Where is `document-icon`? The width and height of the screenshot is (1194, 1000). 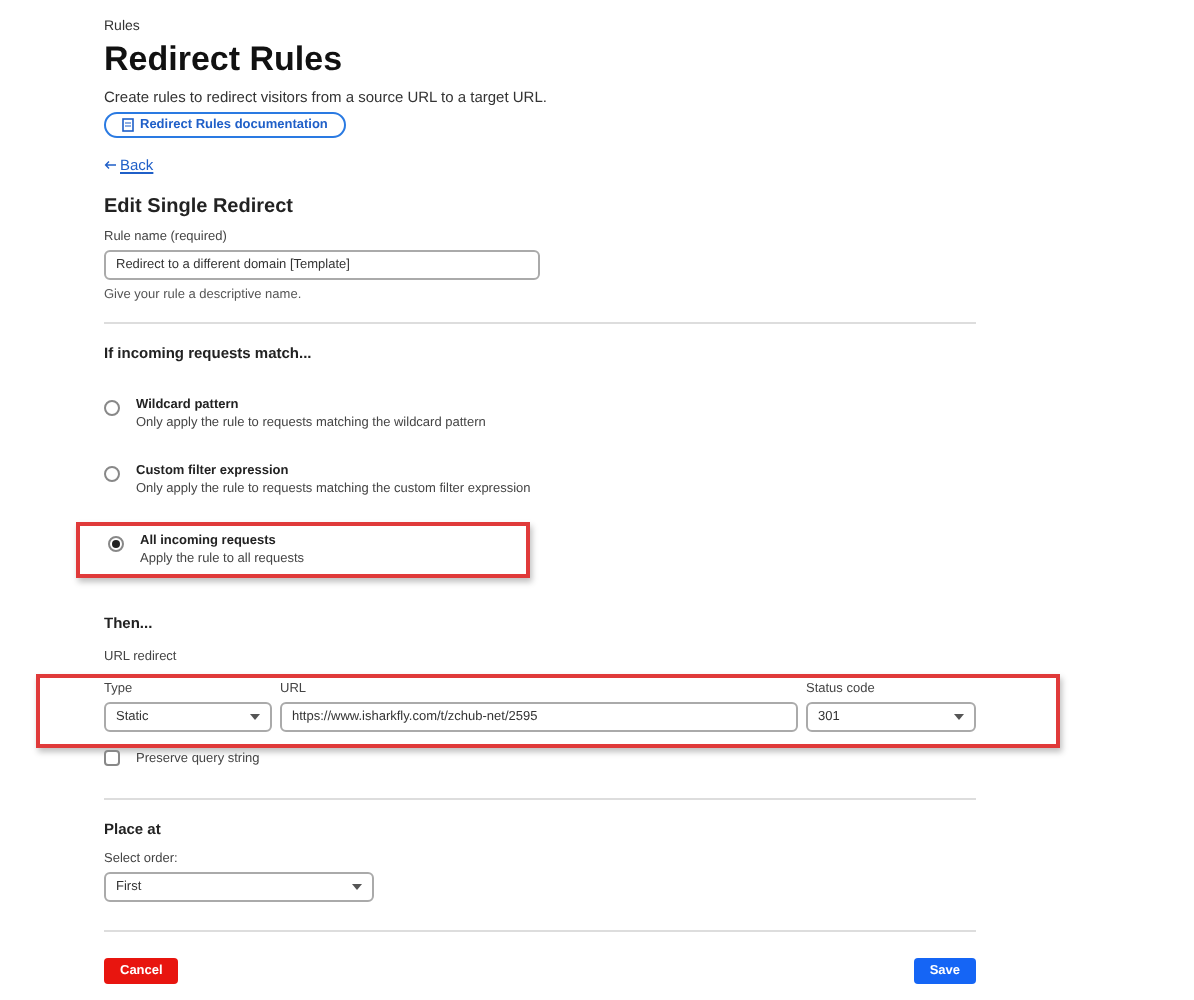
document-icon is located at coordinates (128, 125).